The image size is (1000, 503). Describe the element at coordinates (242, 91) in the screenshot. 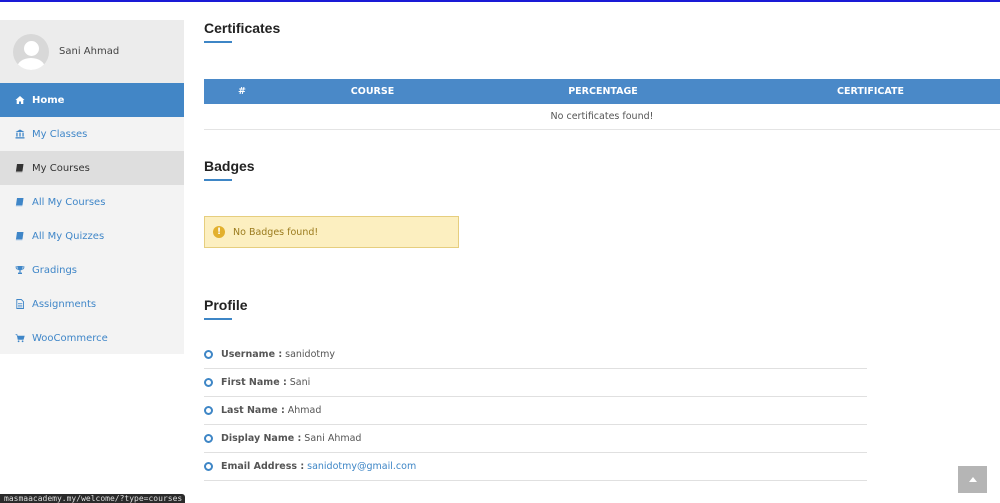

I see `column-header: #` at that location.